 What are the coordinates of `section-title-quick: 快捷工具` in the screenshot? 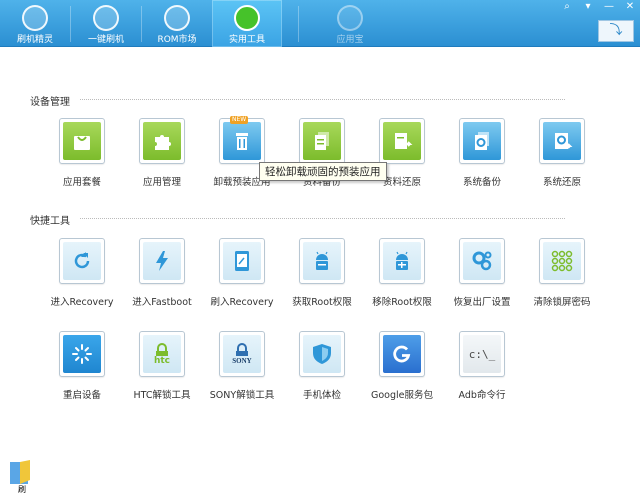 It's located at (50, 221).